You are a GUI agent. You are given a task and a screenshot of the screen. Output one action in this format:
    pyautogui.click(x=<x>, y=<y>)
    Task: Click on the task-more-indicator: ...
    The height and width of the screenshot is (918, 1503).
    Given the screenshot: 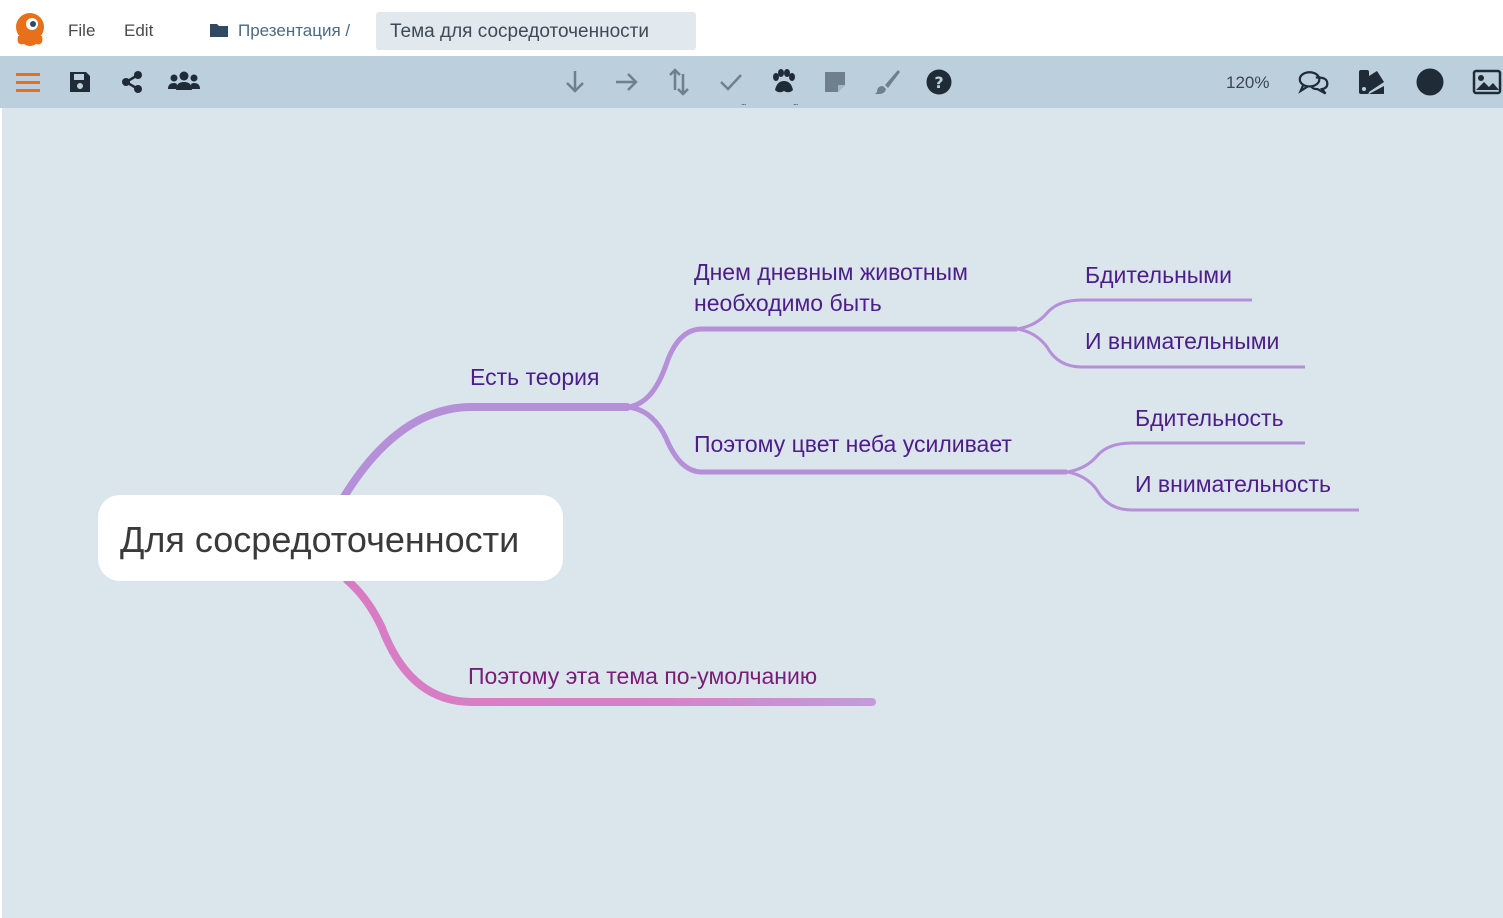 What is the action you would take?
    pyautogui.click(x=743, y=102)
    